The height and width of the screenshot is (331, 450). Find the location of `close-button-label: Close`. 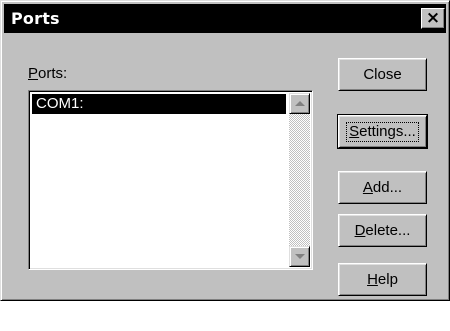

close-button-label: Close is located at coordinates (382, 74).